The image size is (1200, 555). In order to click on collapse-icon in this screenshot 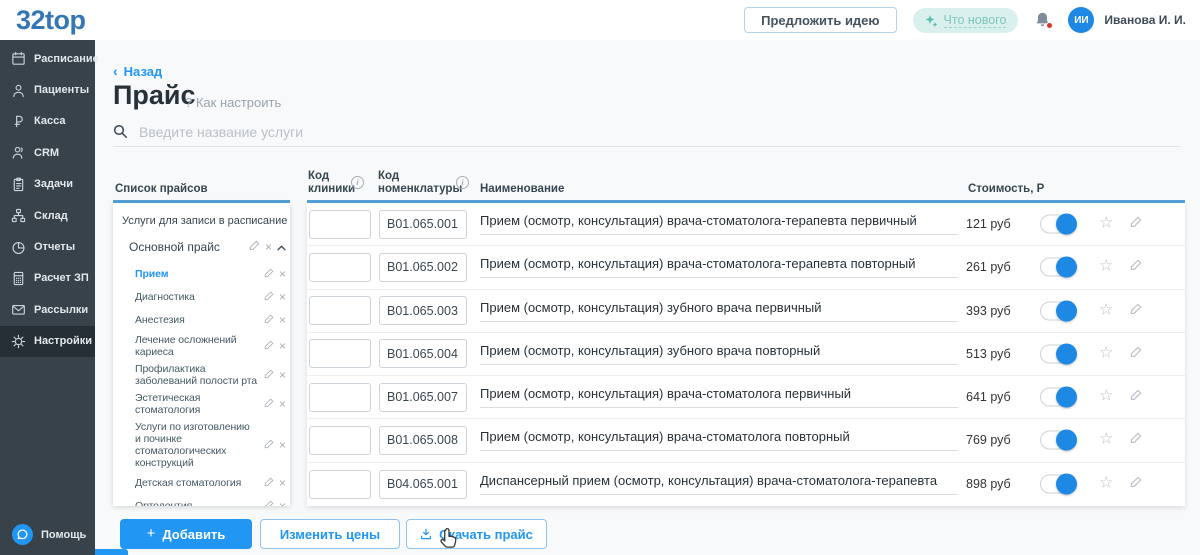, I will do `click(281, 247)`.